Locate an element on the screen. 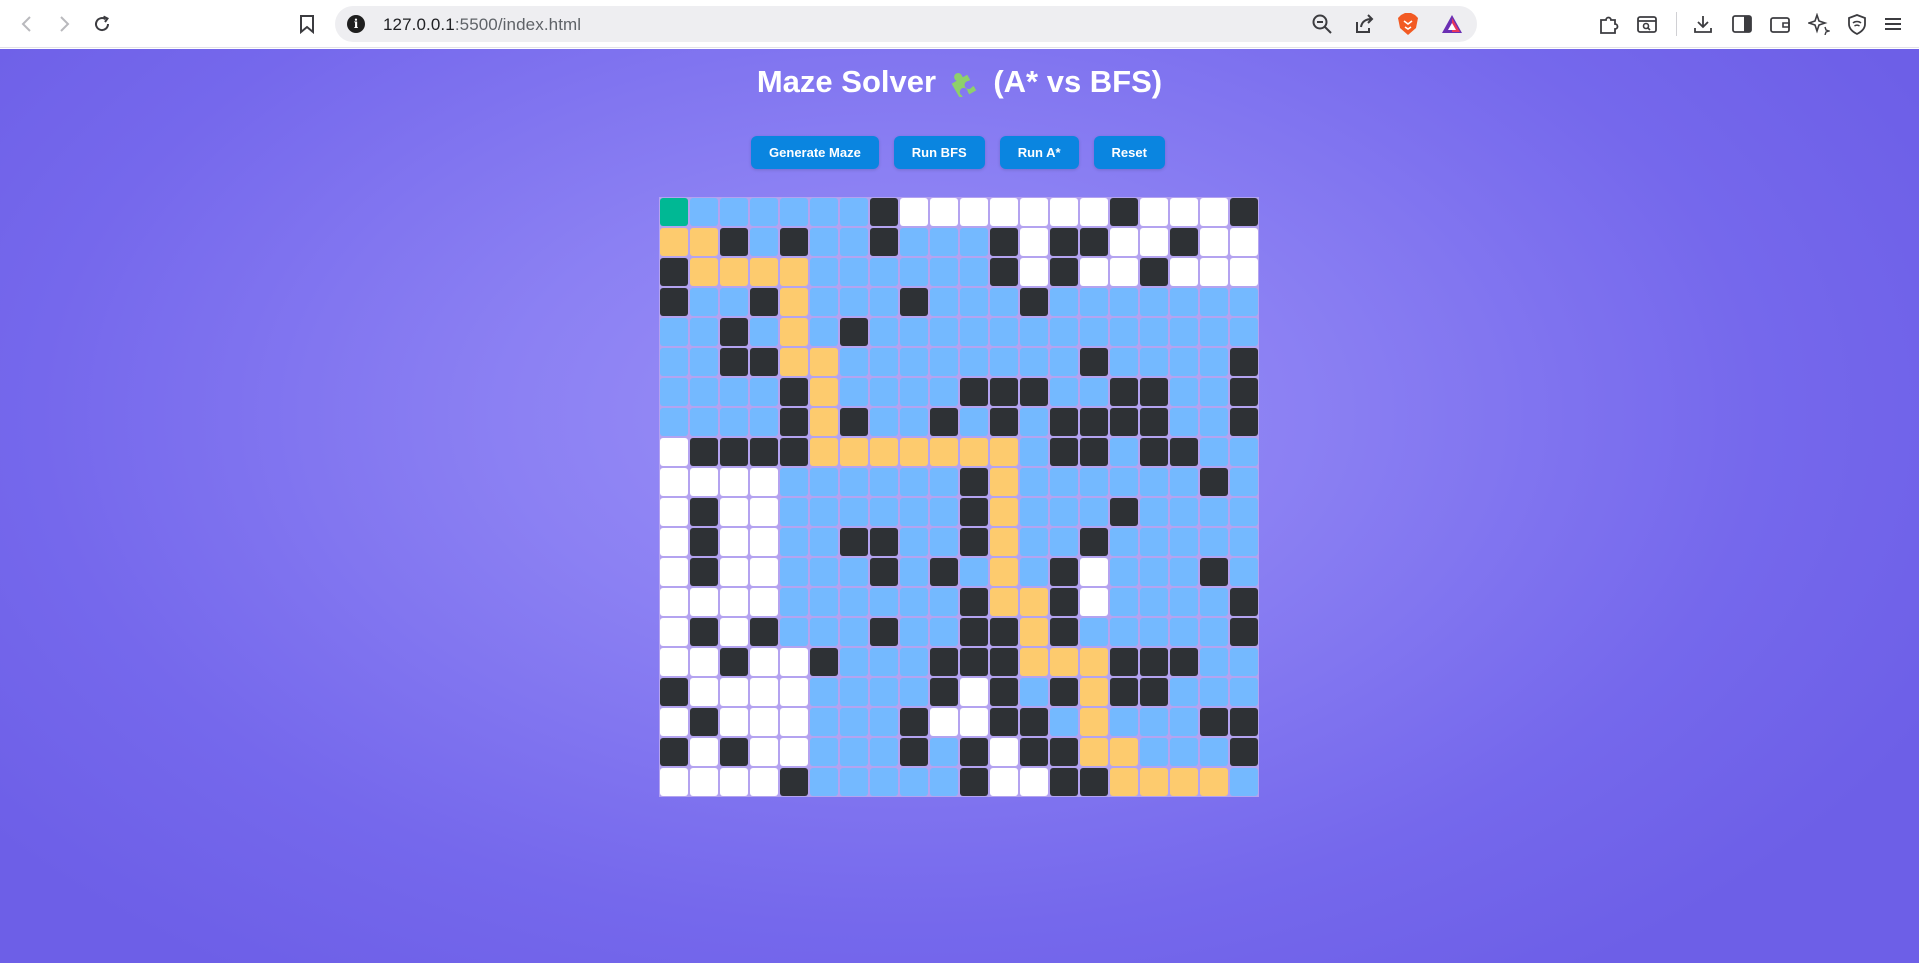  sidebar-button is located at coordinates (1742, 24).